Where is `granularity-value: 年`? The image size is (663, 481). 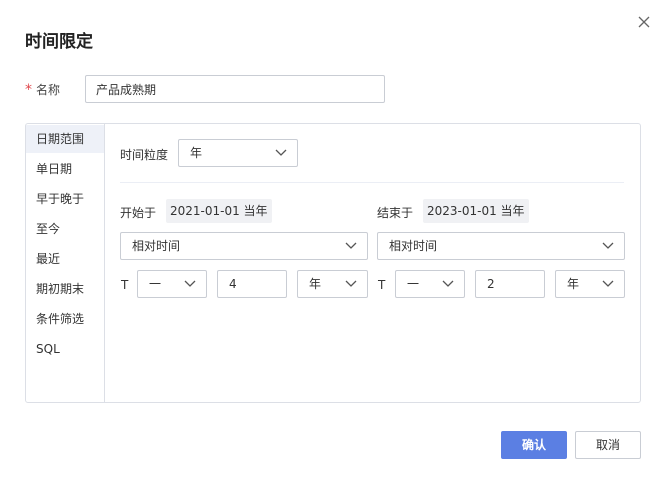
granularity-value: 年 is located at coordinates (196, 153).